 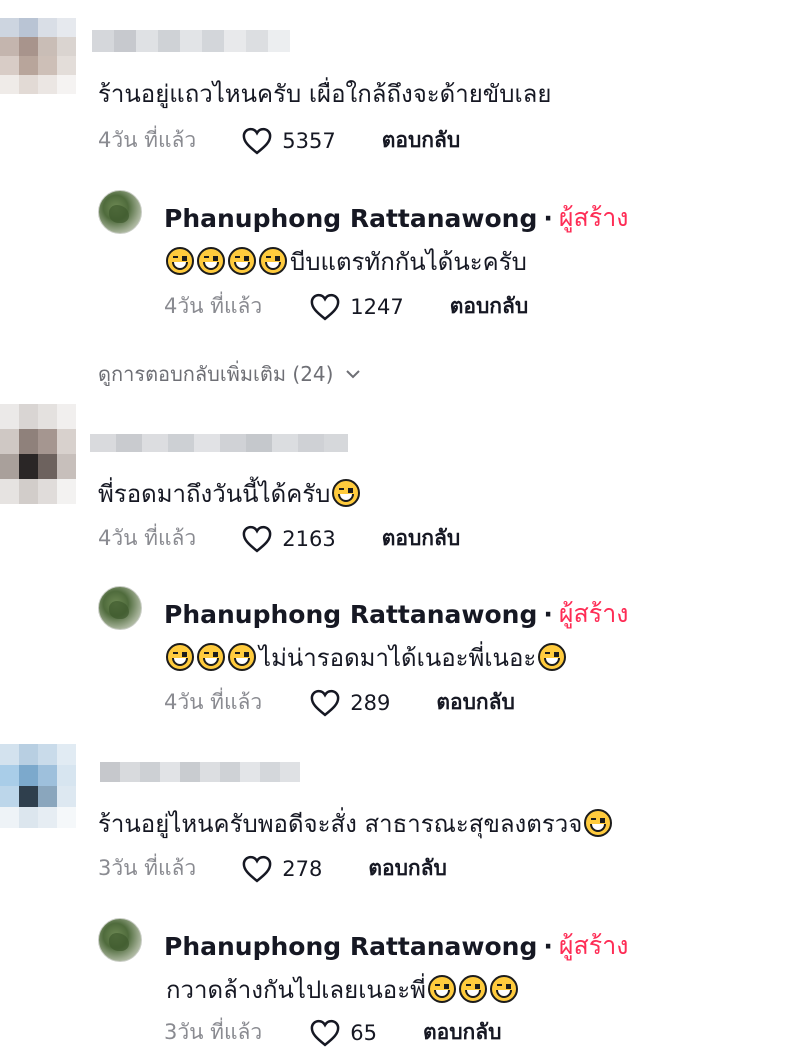 What do you see at coordinates (302, 868) in the screenshot?
I see `like-count: 278` at bounding box center [302, 868].